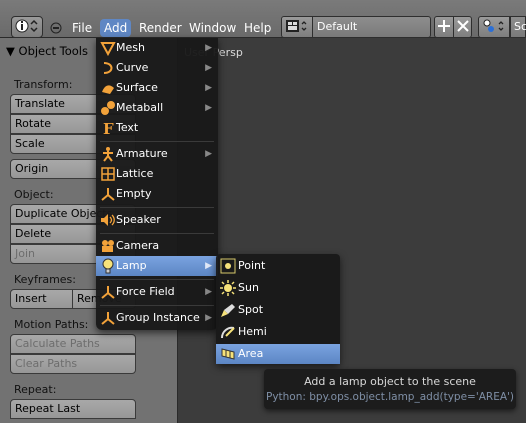 This screenshot has height=423, width=526. I want to click on add-menu-item-force-field: Force Field ▶, so click(157, 292).